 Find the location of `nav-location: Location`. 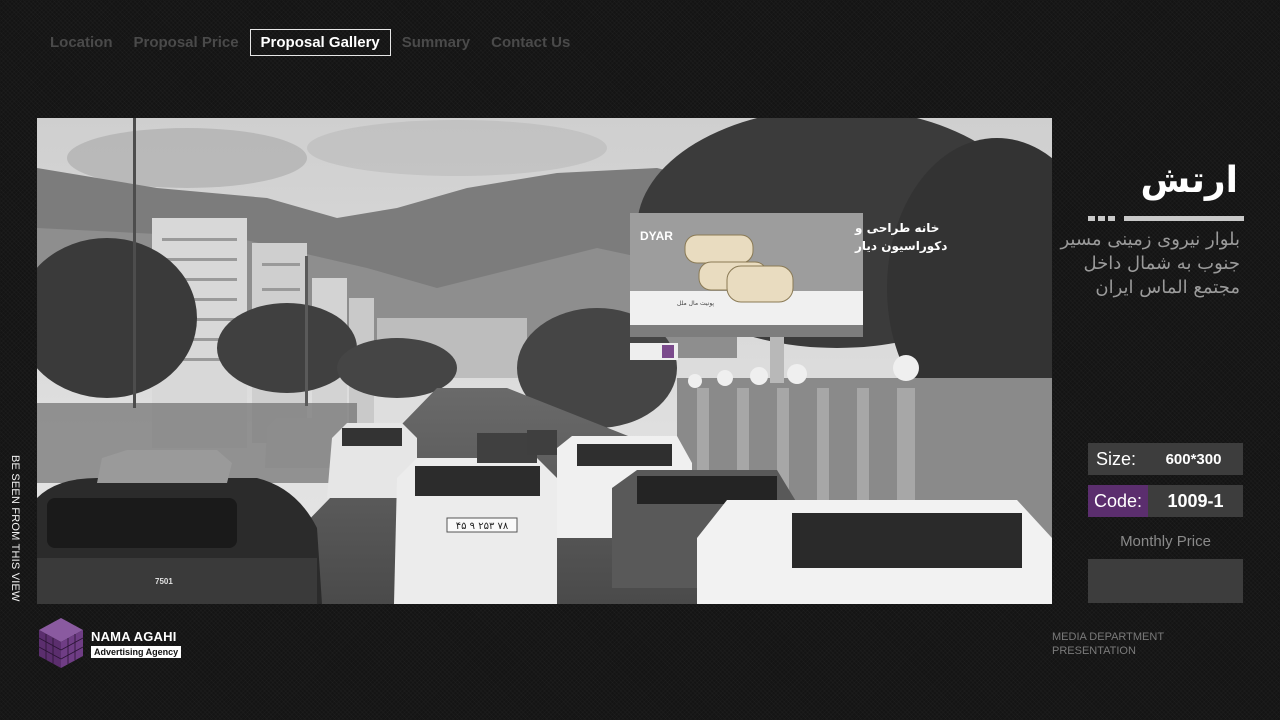

nav-location: Location is located at coordinates (81, 42).